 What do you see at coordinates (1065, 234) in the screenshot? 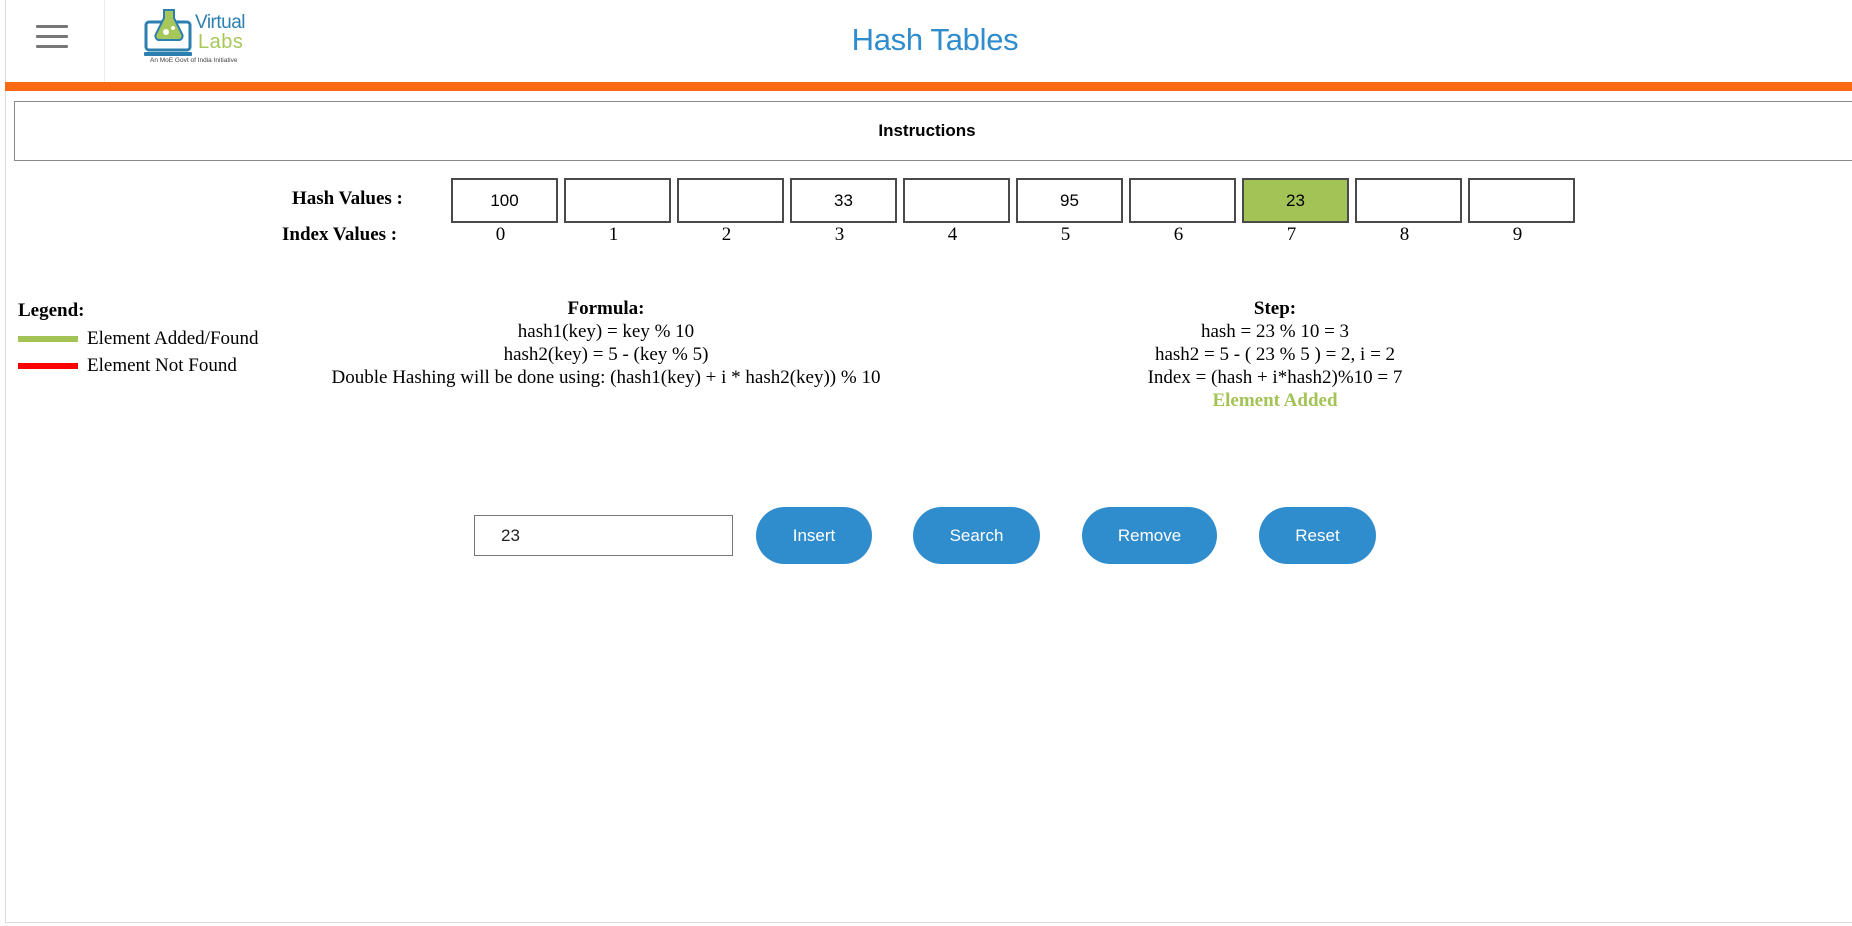
I see `index-label-5: 5` at bounding box center [1065, 234].